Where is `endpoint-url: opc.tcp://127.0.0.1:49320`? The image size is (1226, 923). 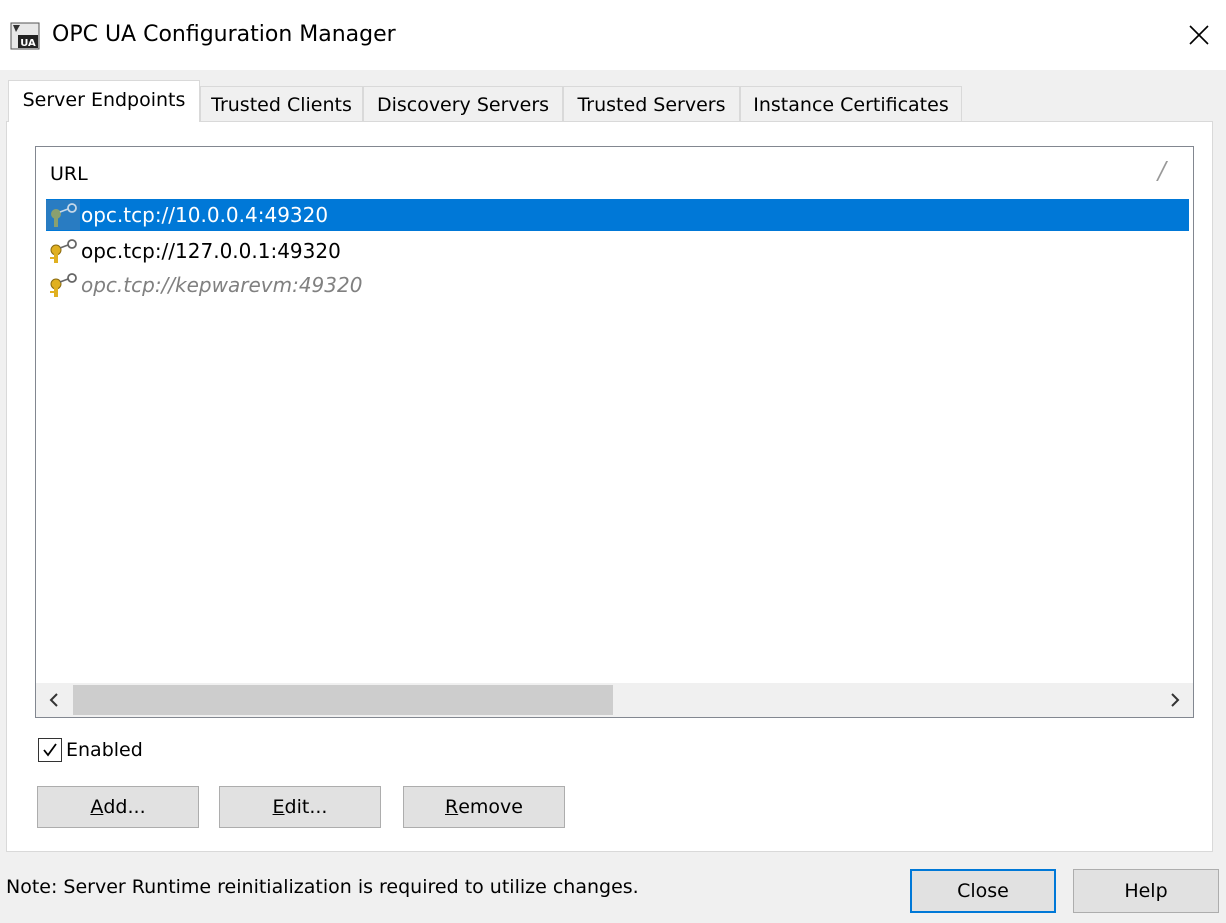
endpoint-url: opc.tcp://127.0.0.1:49320 is located at coordinates (211, 251).